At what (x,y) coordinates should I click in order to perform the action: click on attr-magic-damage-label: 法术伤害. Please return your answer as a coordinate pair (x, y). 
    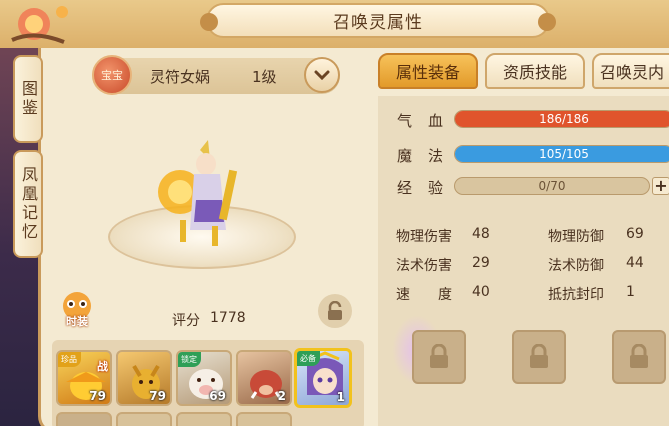
    Looking at the image, I should click on (424, 266).